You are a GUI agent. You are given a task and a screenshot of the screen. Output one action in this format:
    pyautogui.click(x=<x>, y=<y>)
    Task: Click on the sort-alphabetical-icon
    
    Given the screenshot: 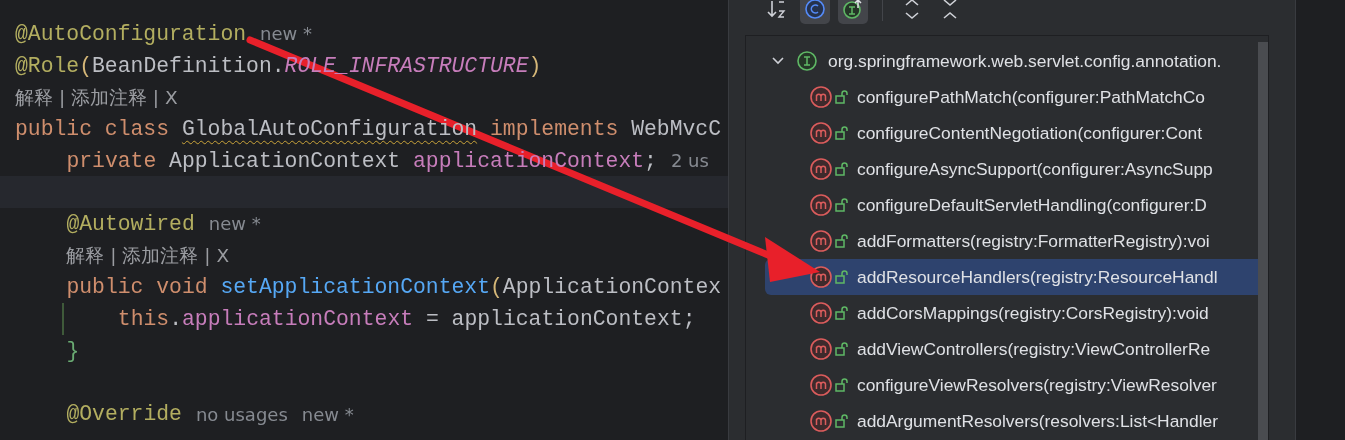 What is the action you would take?
    pyautogui.click(x=777, y=10)
    